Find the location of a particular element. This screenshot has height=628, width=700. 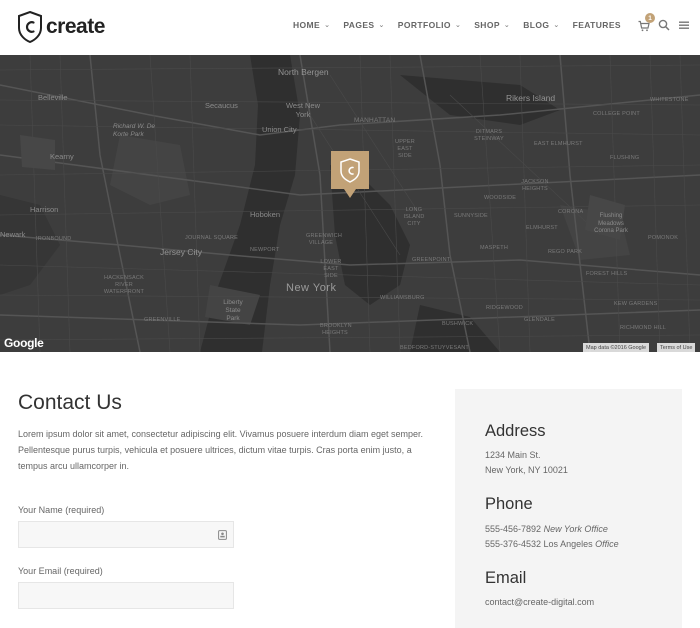

map-label: Secaucus is located at coordinates (221, 105).